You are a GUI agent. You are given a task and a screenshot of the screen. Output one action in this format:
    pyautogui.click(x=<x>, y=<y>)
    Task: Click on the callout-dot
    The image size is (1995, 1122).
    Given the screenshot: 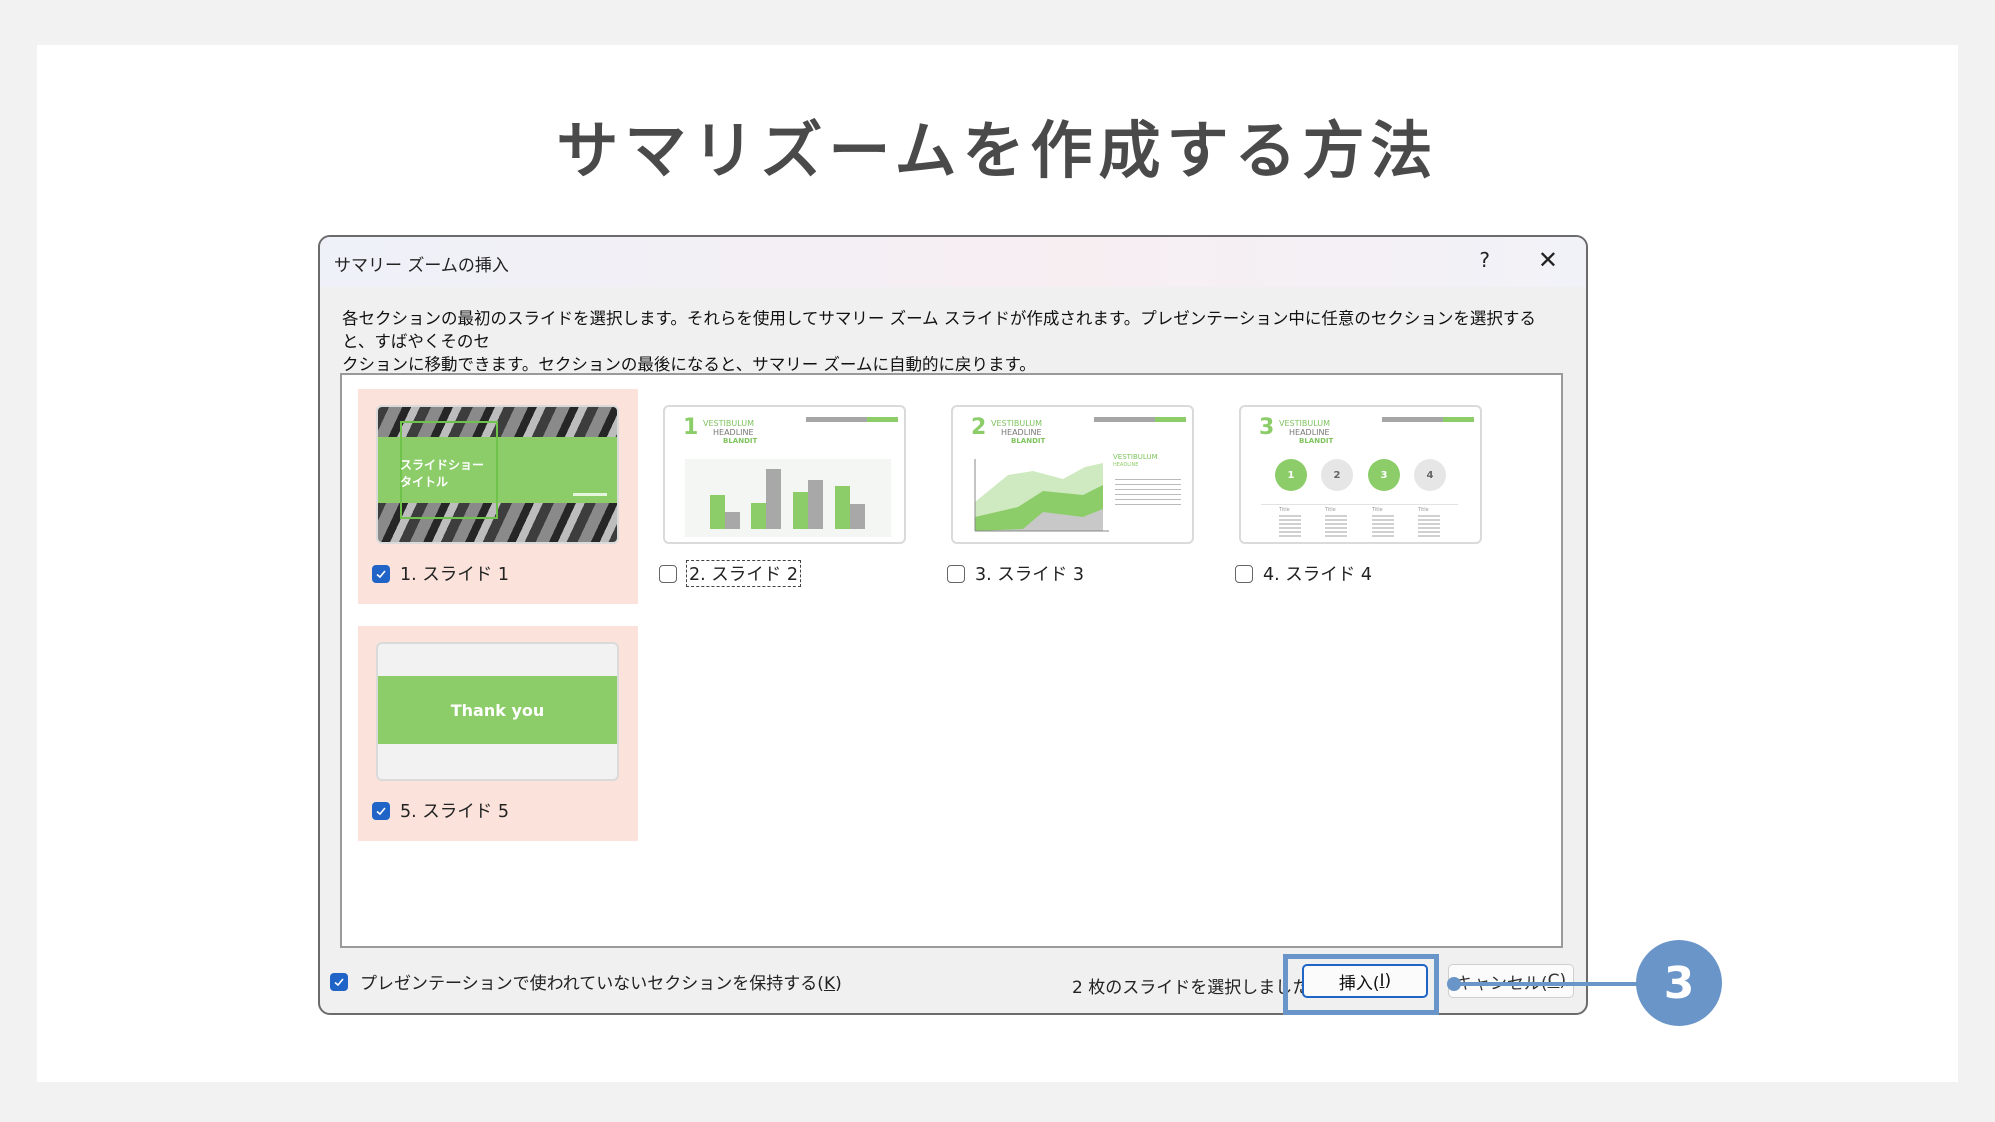 What is the action you would take?
    pyautogui.click(x=1454, y=984)
    